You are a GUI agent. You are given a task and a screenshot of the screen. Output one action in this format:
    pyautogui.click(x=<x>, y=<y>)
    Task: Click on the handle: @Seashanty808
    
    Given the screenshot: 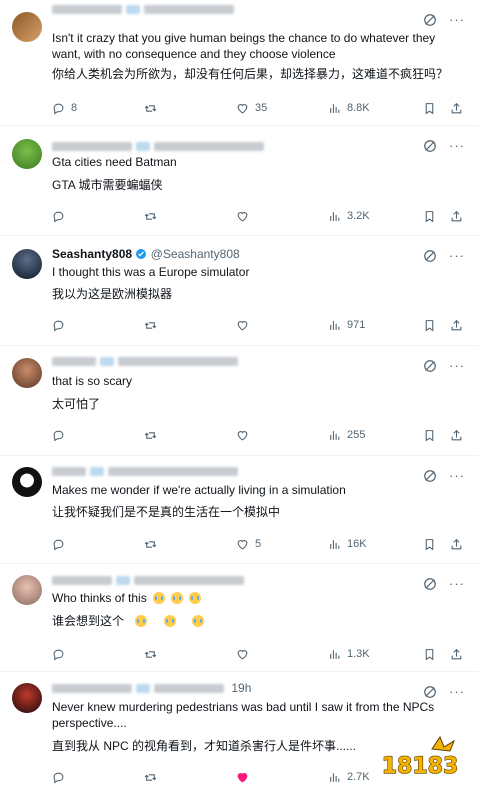 What is the action you would take?
    pyautogui.click(x=195, y=254)
    